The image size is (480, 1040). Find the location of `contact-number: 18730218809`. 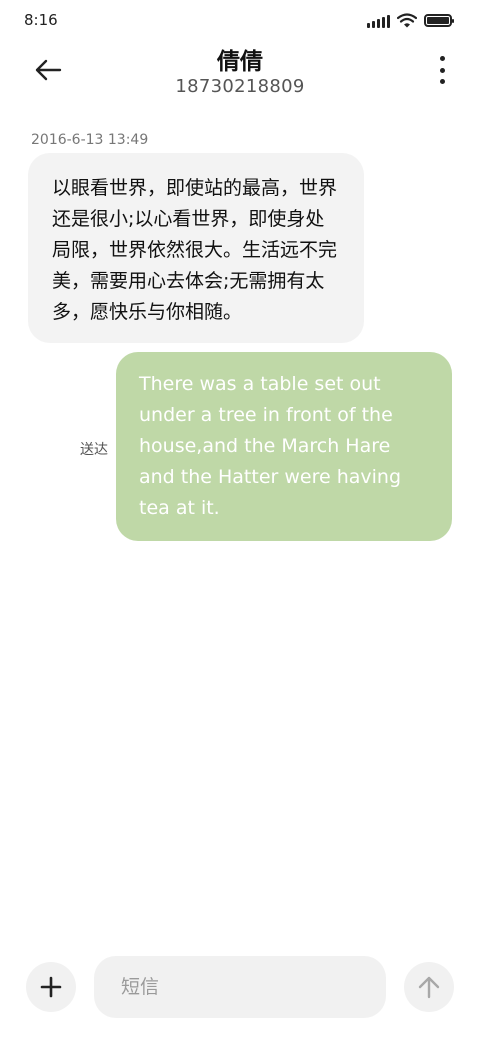

contact-number: 18730218809 is located at coordinates (240, 86).